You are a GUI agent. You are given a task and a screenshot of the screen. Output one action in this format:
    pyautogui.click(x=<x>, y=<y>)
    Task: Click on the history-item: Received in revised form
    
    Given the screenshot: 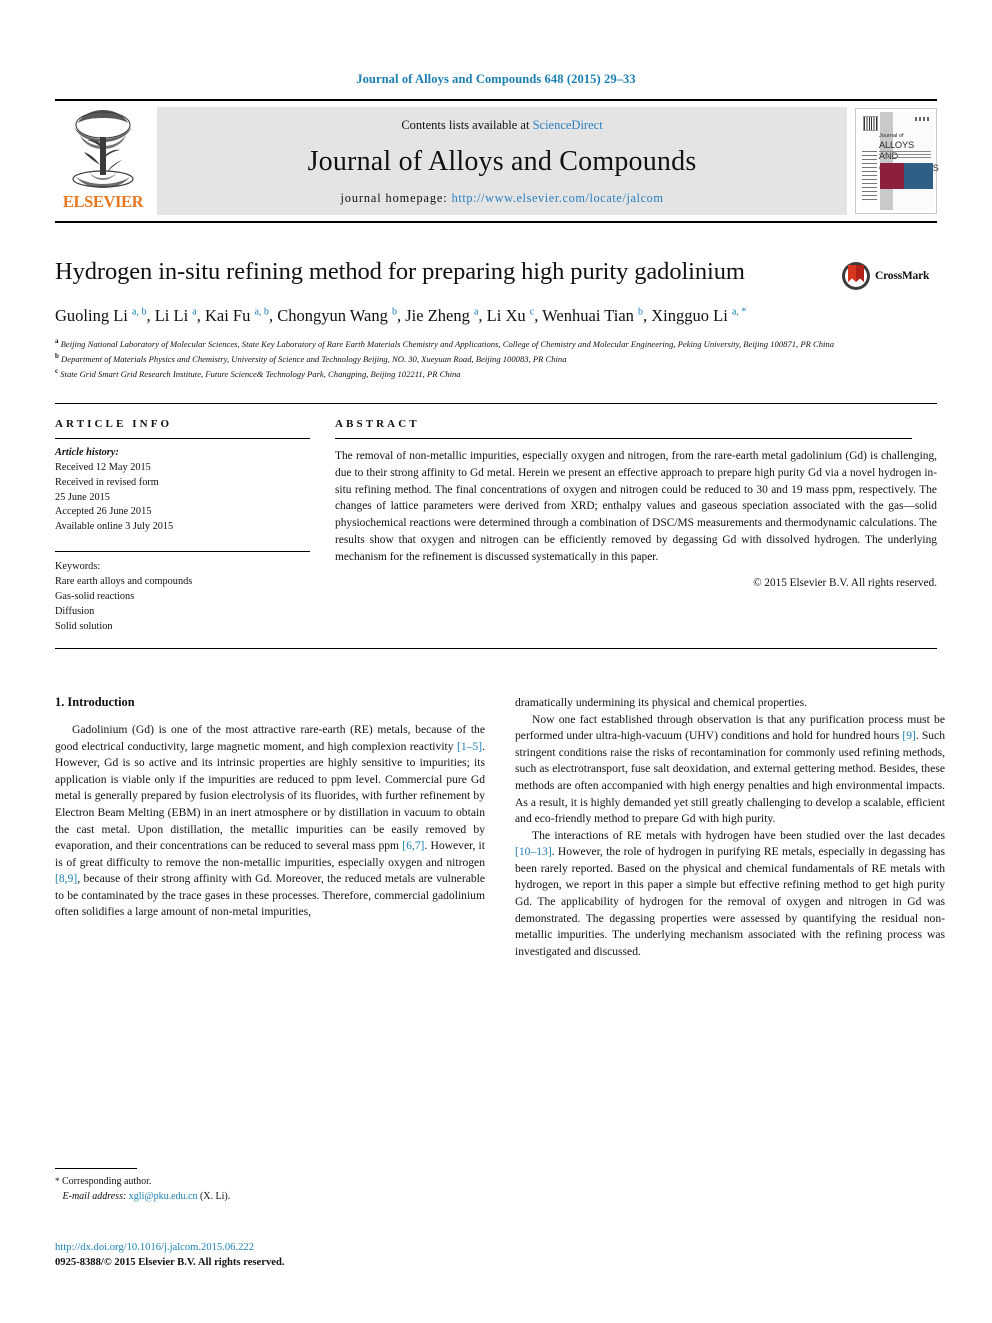 What is the action you would take?
    pyautogui.click(x=107, y=482)
    